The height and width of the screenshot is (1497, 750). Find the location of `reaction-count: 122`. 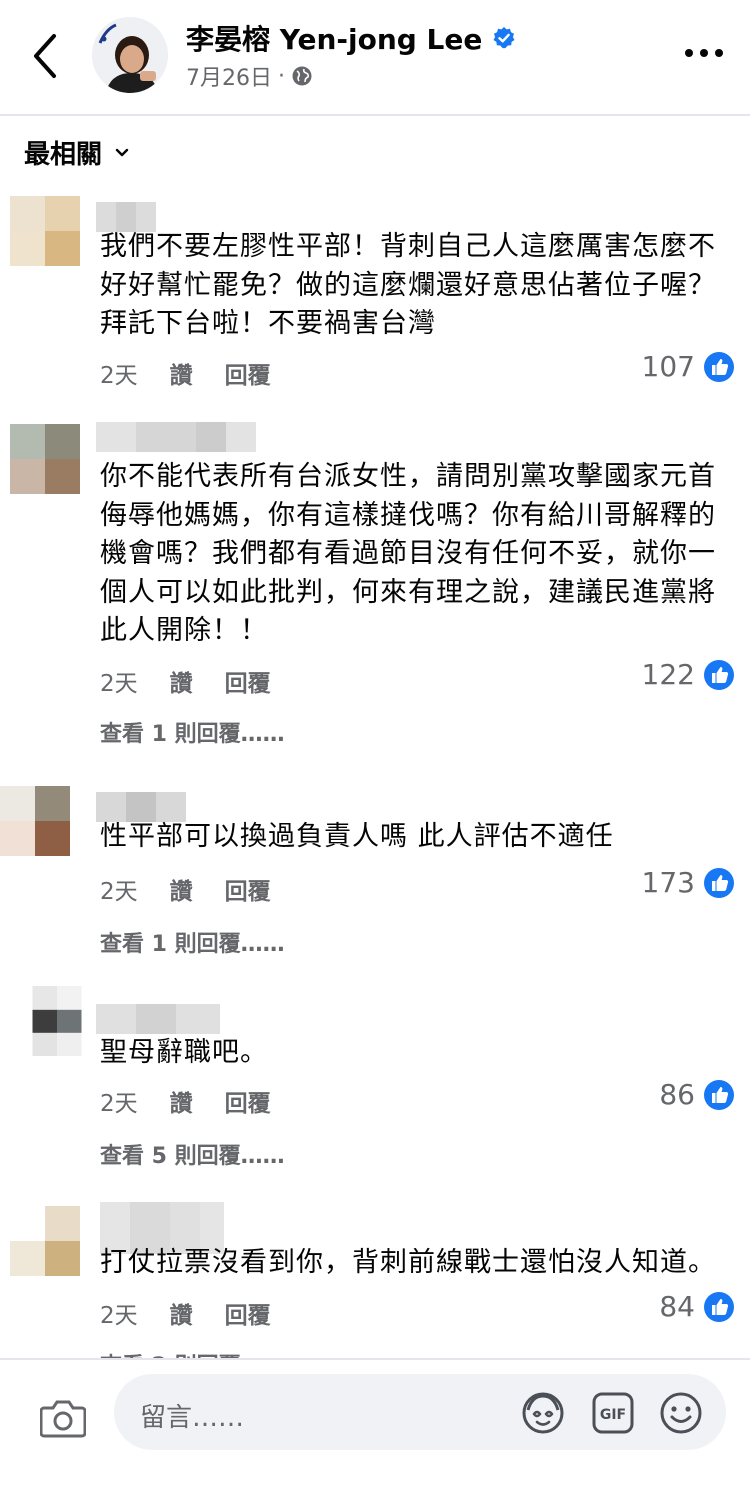

reaction-count: 122 is located at coordinates (688, 674).